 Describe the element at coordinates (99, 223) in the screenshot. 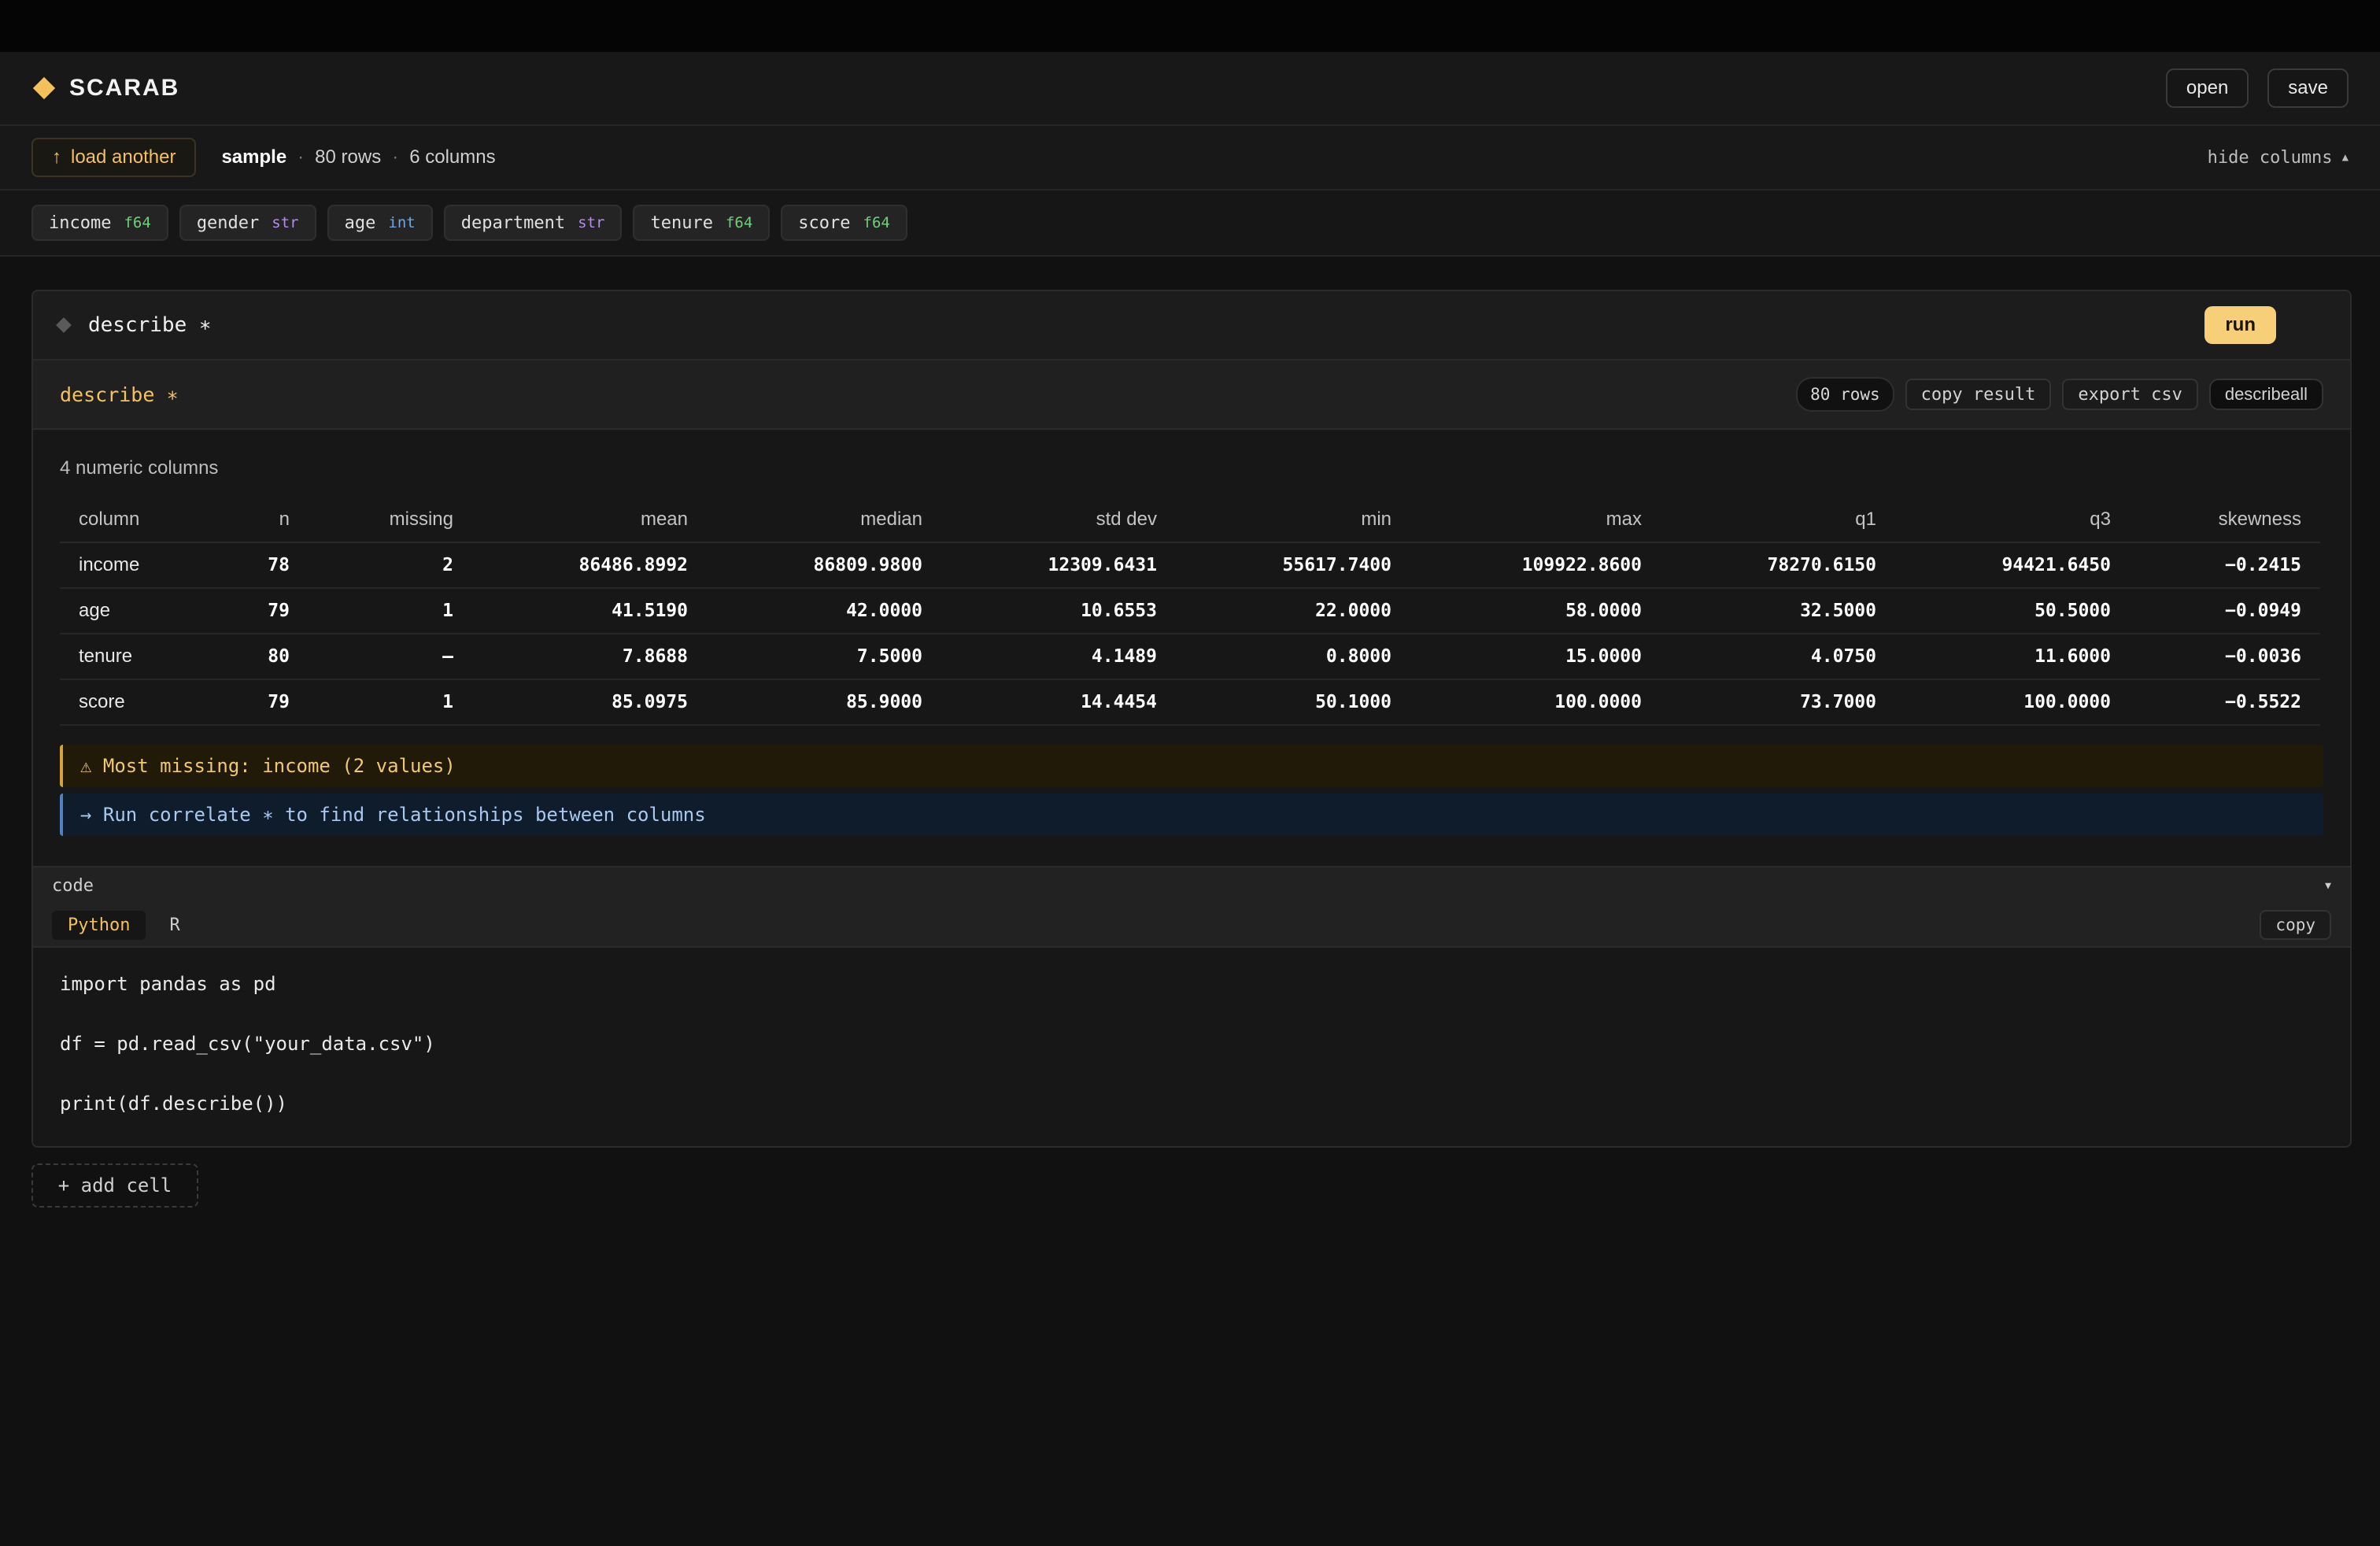

I see `column-chip-income: income f64` at that location.